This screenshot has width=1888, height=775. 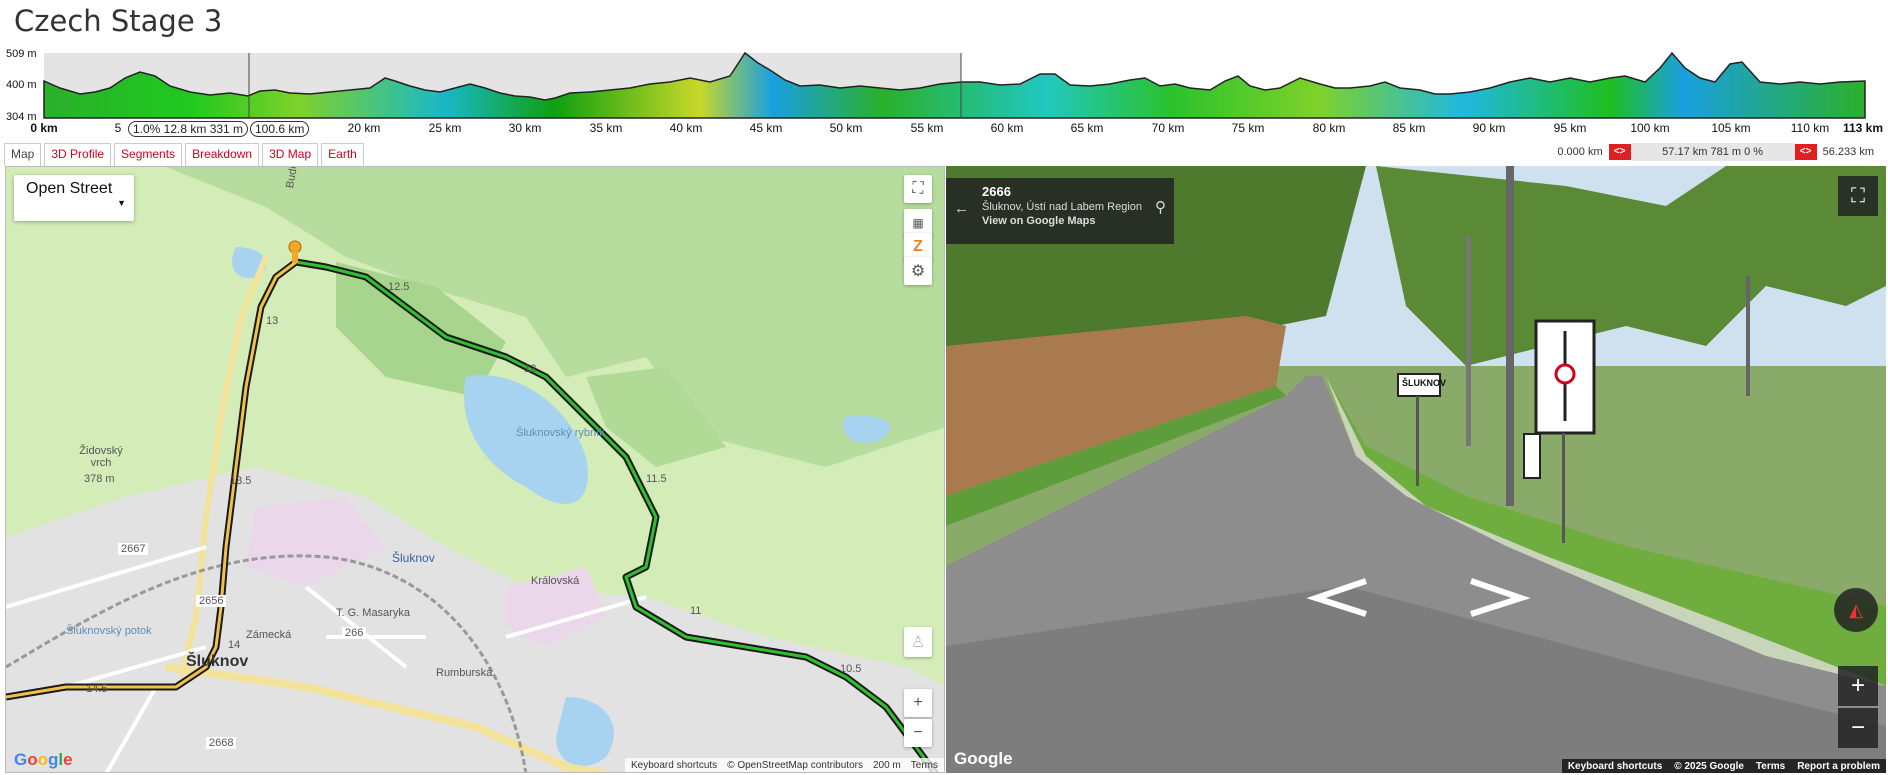 I want to click on route-km-marker: 11.5, so click(x=656, y=479).